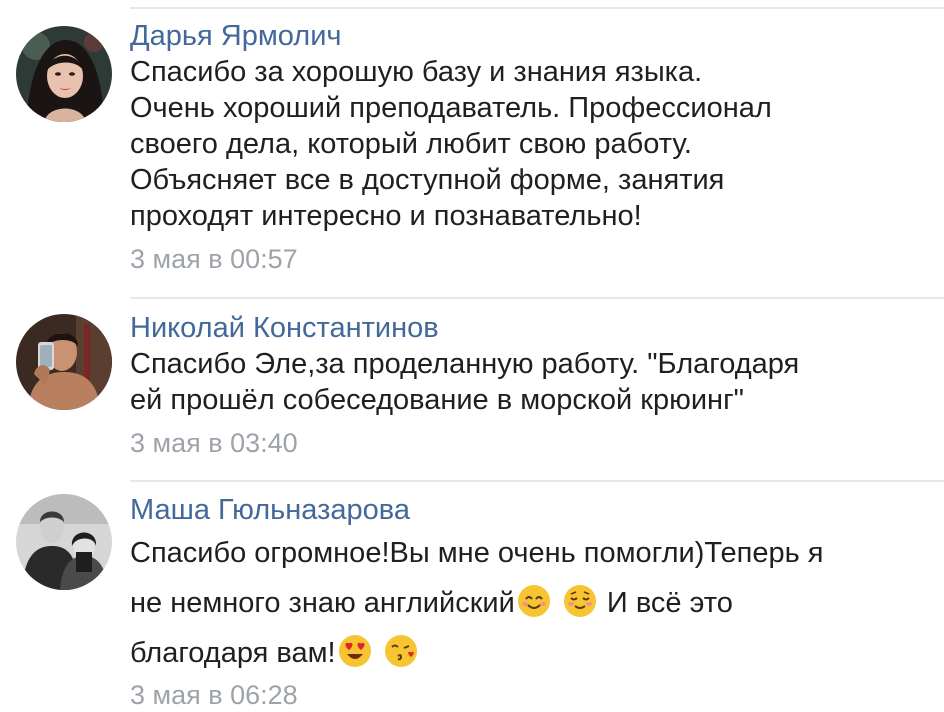  I want to click on author-name: Николай Константинов, so click(532, 328).